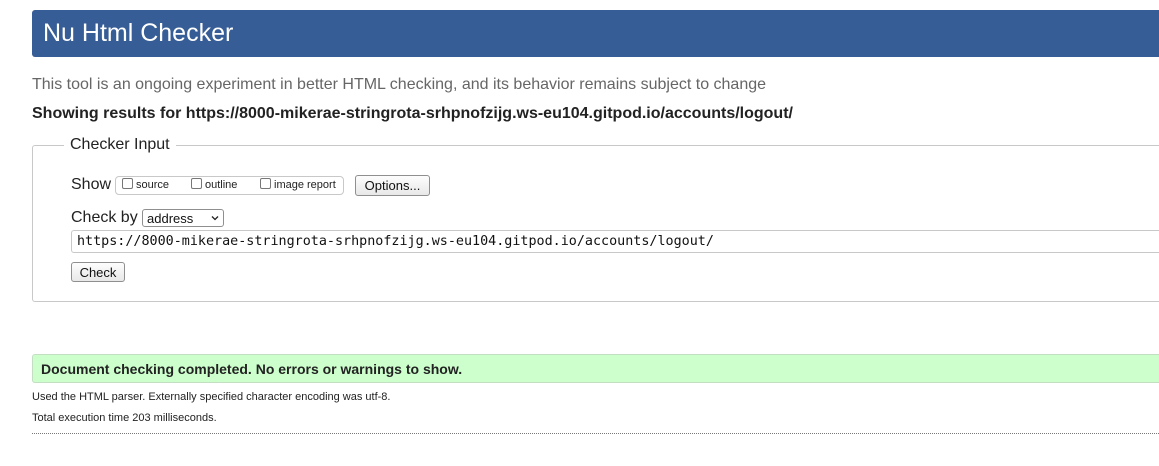 Image resolution: width=1159 pixels, height=466 pixels. I want to click on page-title: Nu Html Checker, so click(138, 33).